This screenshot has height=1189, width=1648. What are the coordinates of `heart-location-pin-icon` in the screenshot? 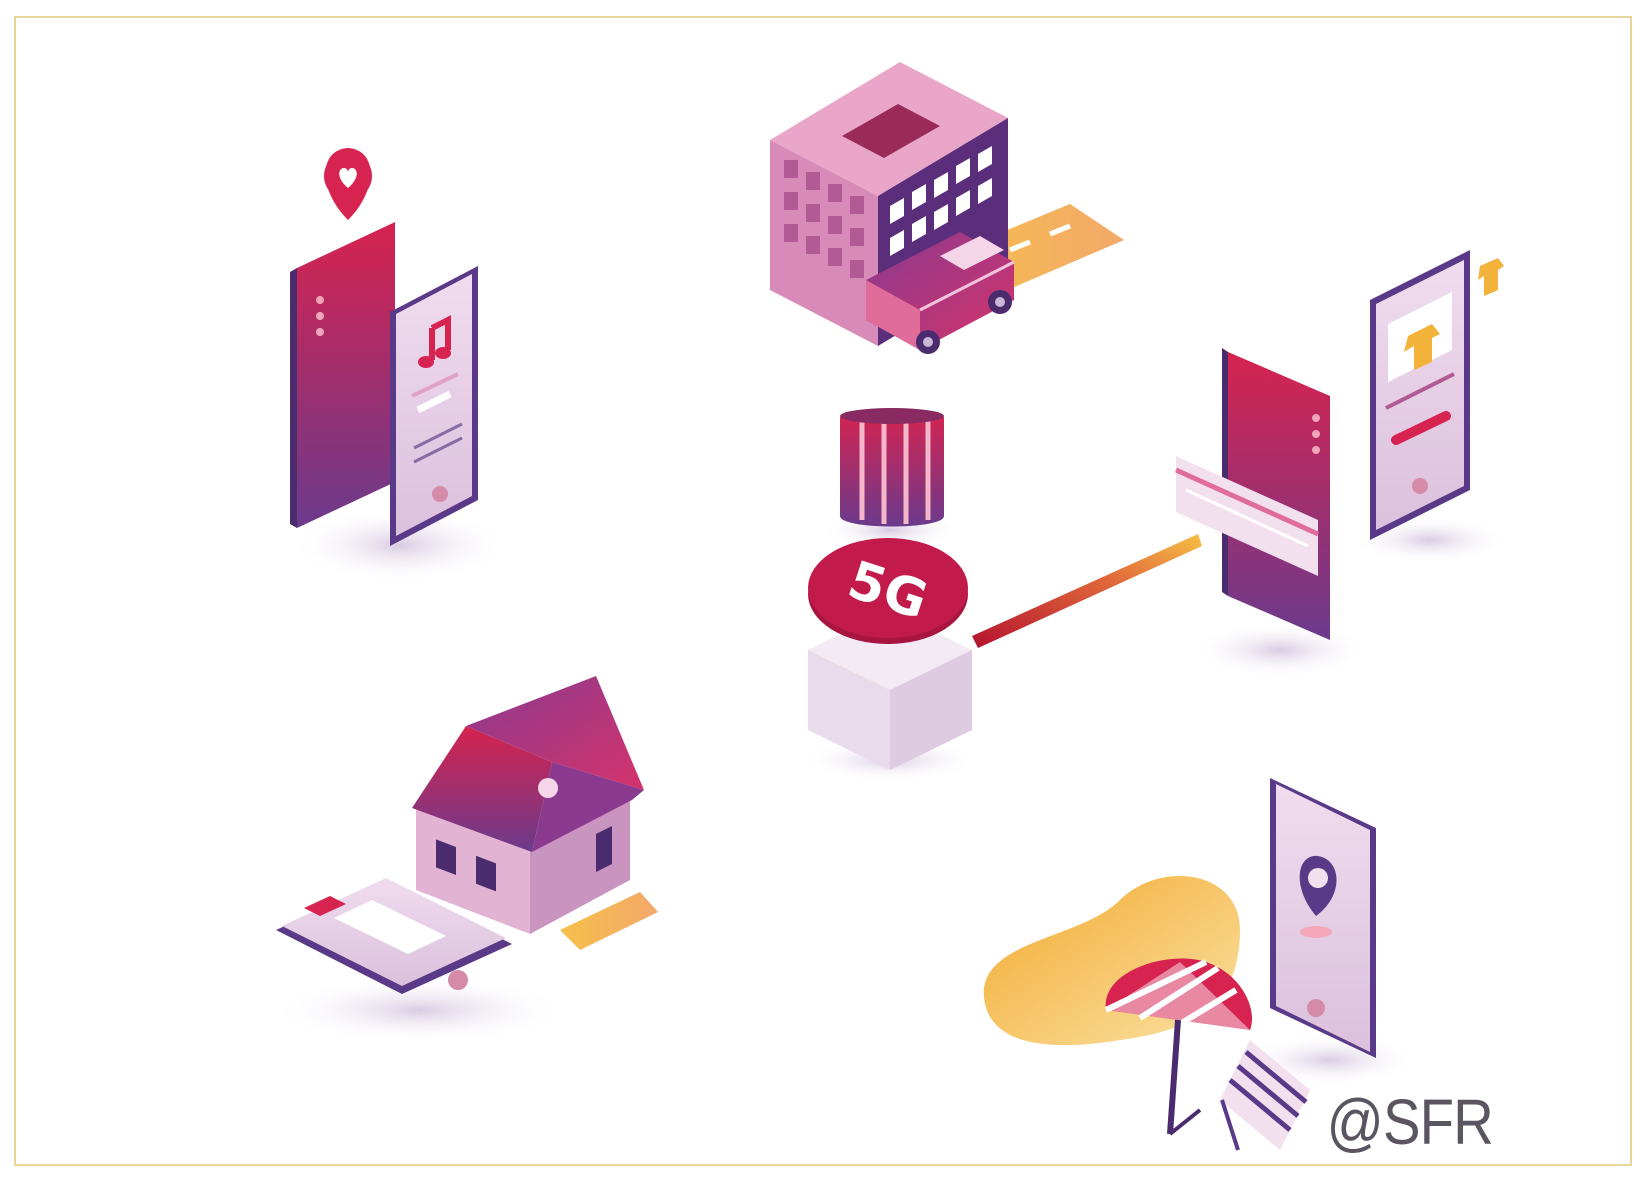 It's located at (348, 184).